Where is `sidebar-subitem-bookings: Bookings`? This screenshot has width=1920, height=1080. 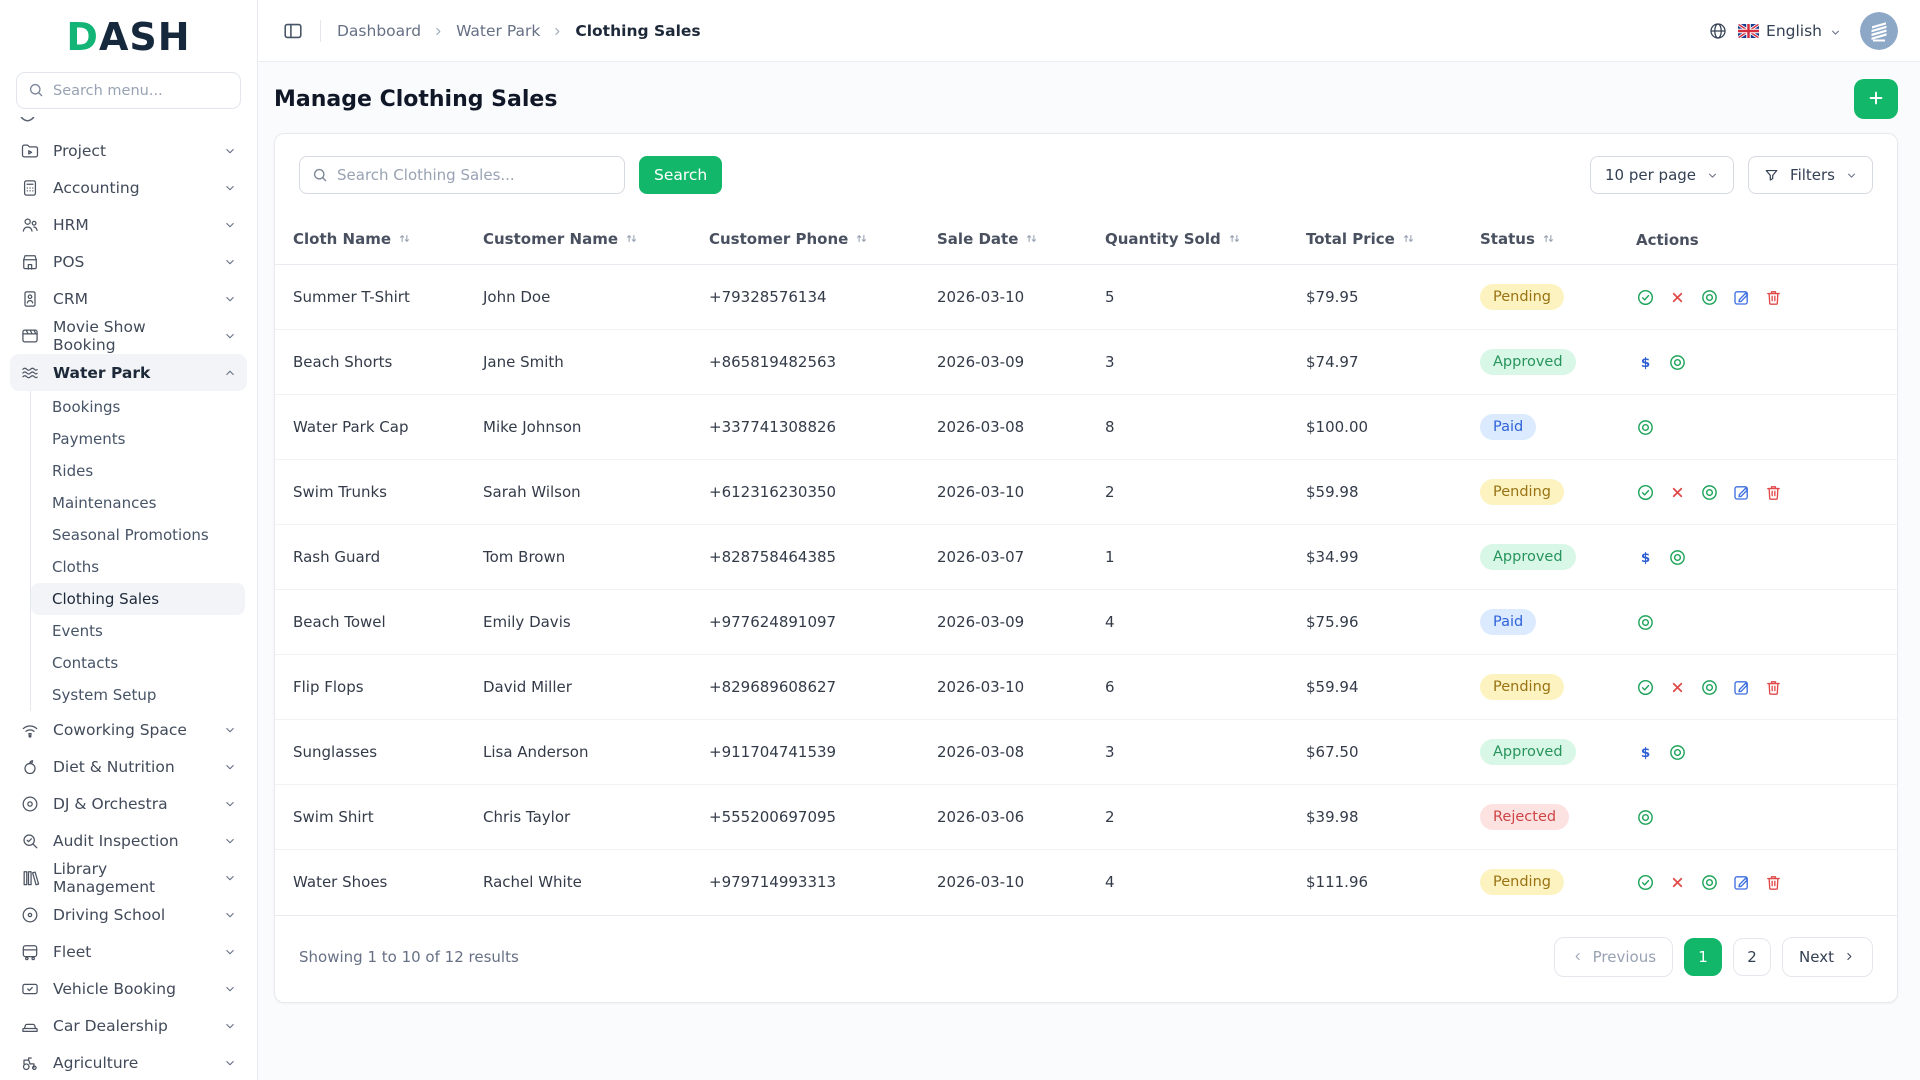 sidebar-subitem-bookings: Bookings is located at coordinates (138, 407).